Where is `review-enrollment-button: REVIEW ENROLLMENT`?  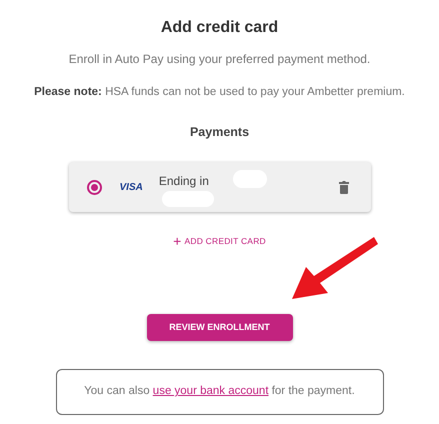
review-enrollment-button: REVIEW ENROLLMENT is located at coordinates (219, 327).